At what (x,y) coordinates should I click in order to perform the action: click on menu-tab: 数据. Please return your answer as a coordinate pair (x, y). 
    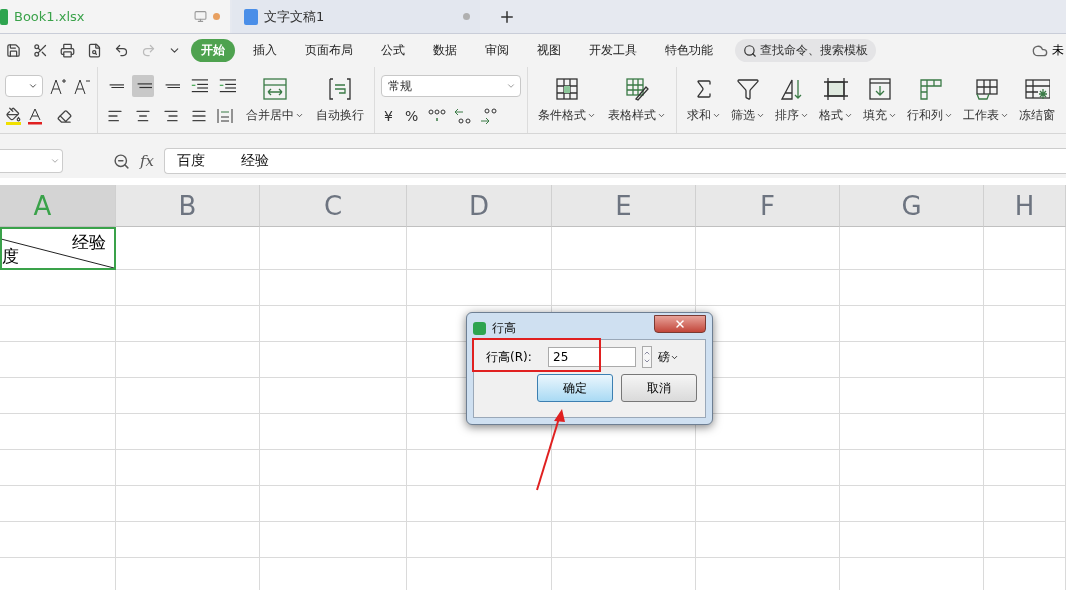
    Looking at the image, I should click on (445, 50).